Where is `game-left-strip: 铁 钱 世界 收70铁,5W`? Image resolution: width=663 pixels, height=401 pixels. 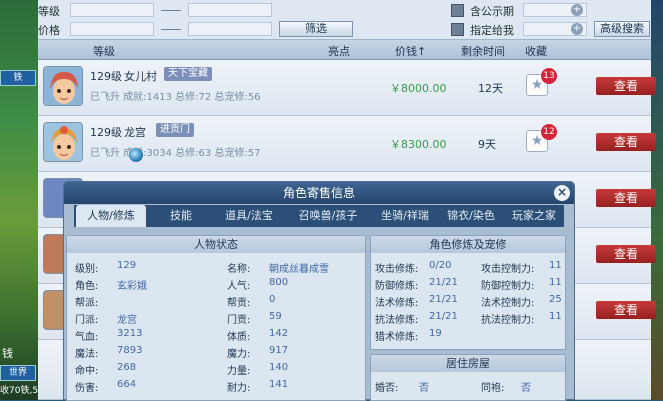 game-left-strip: 铁 钱 世界 收70铁,5W is located at coordinates (23, 200).